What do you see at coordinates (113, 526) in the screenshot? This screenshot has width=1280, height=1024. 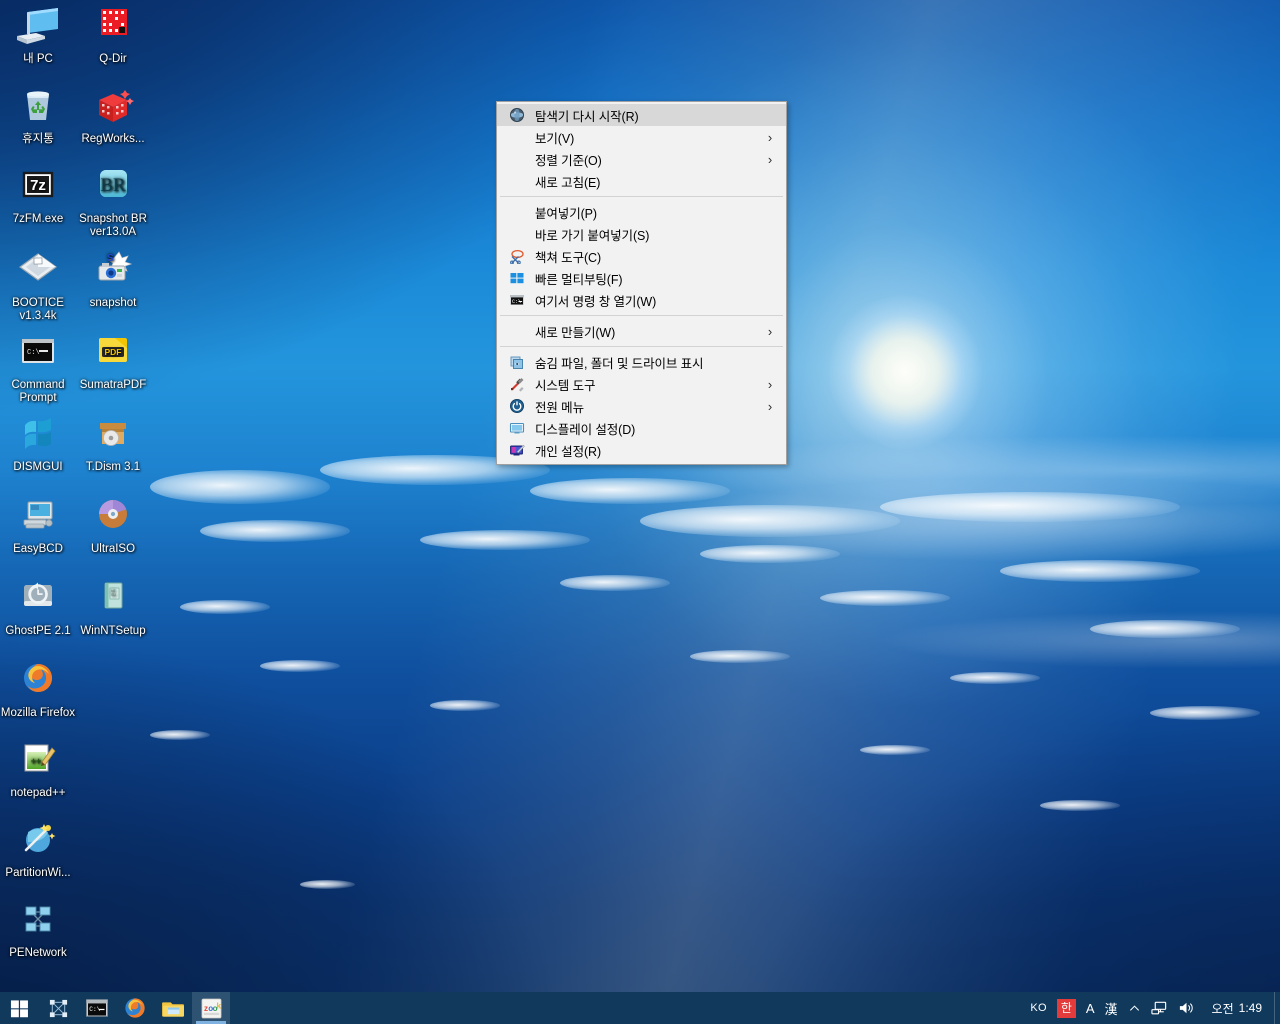 I see `desktop-icon-ultraiso: UltraISO` at bounding box center [113, 526].